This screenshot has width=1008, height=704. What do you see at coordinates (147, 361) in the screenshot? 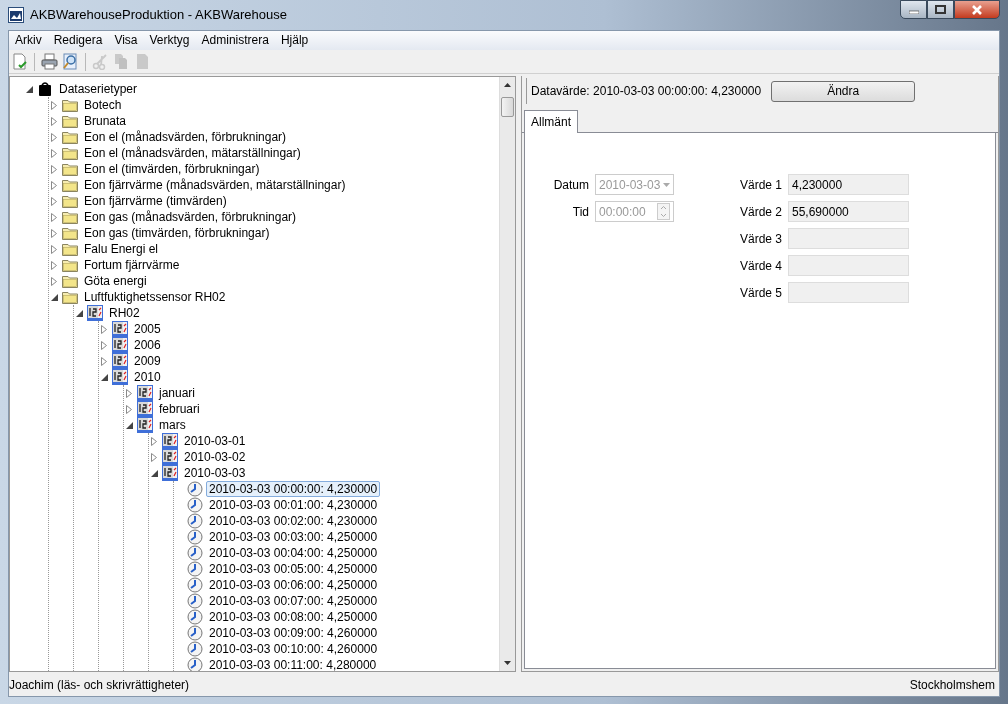
I see `tree-item: 2009` at bounding box center [147, 361].